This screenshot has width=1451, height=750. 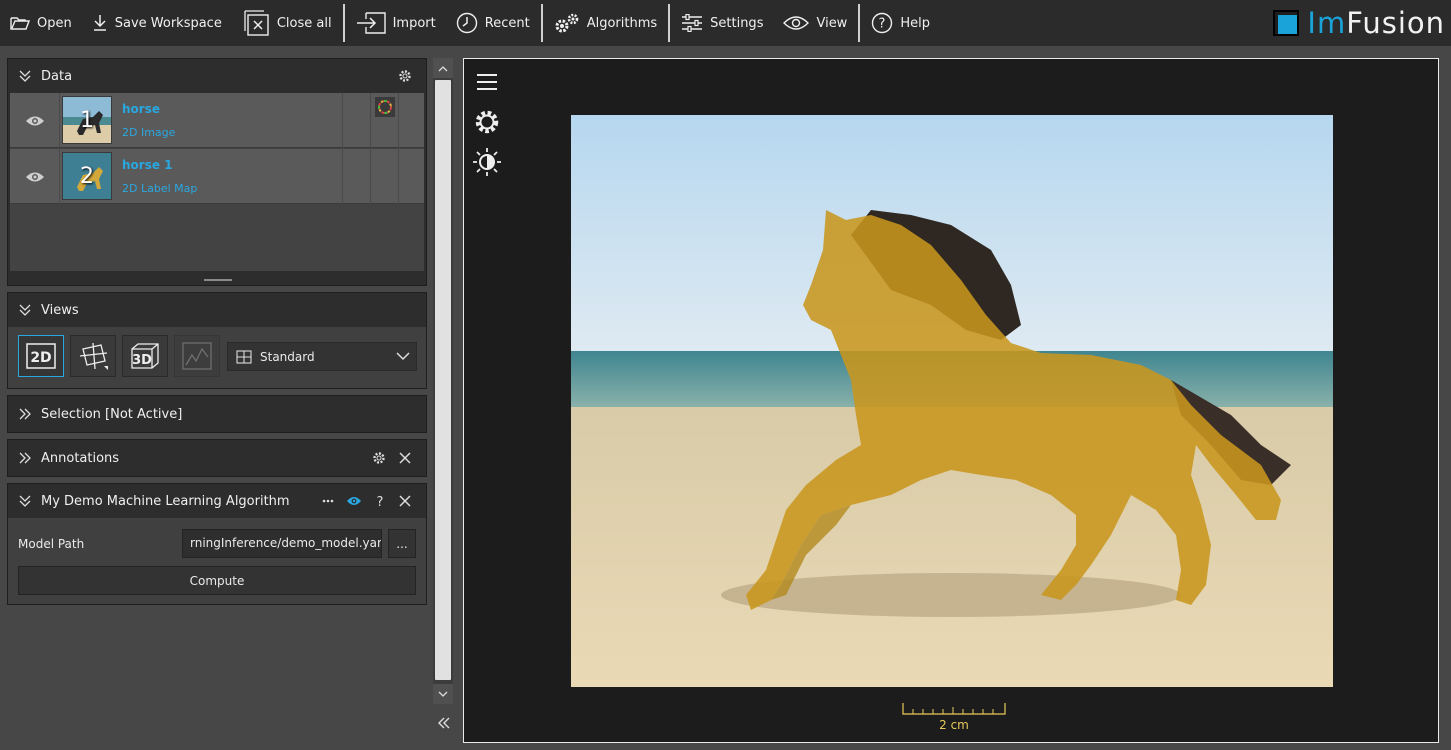 I want to click on svg-text: 2D, so click(x=40, y=358).